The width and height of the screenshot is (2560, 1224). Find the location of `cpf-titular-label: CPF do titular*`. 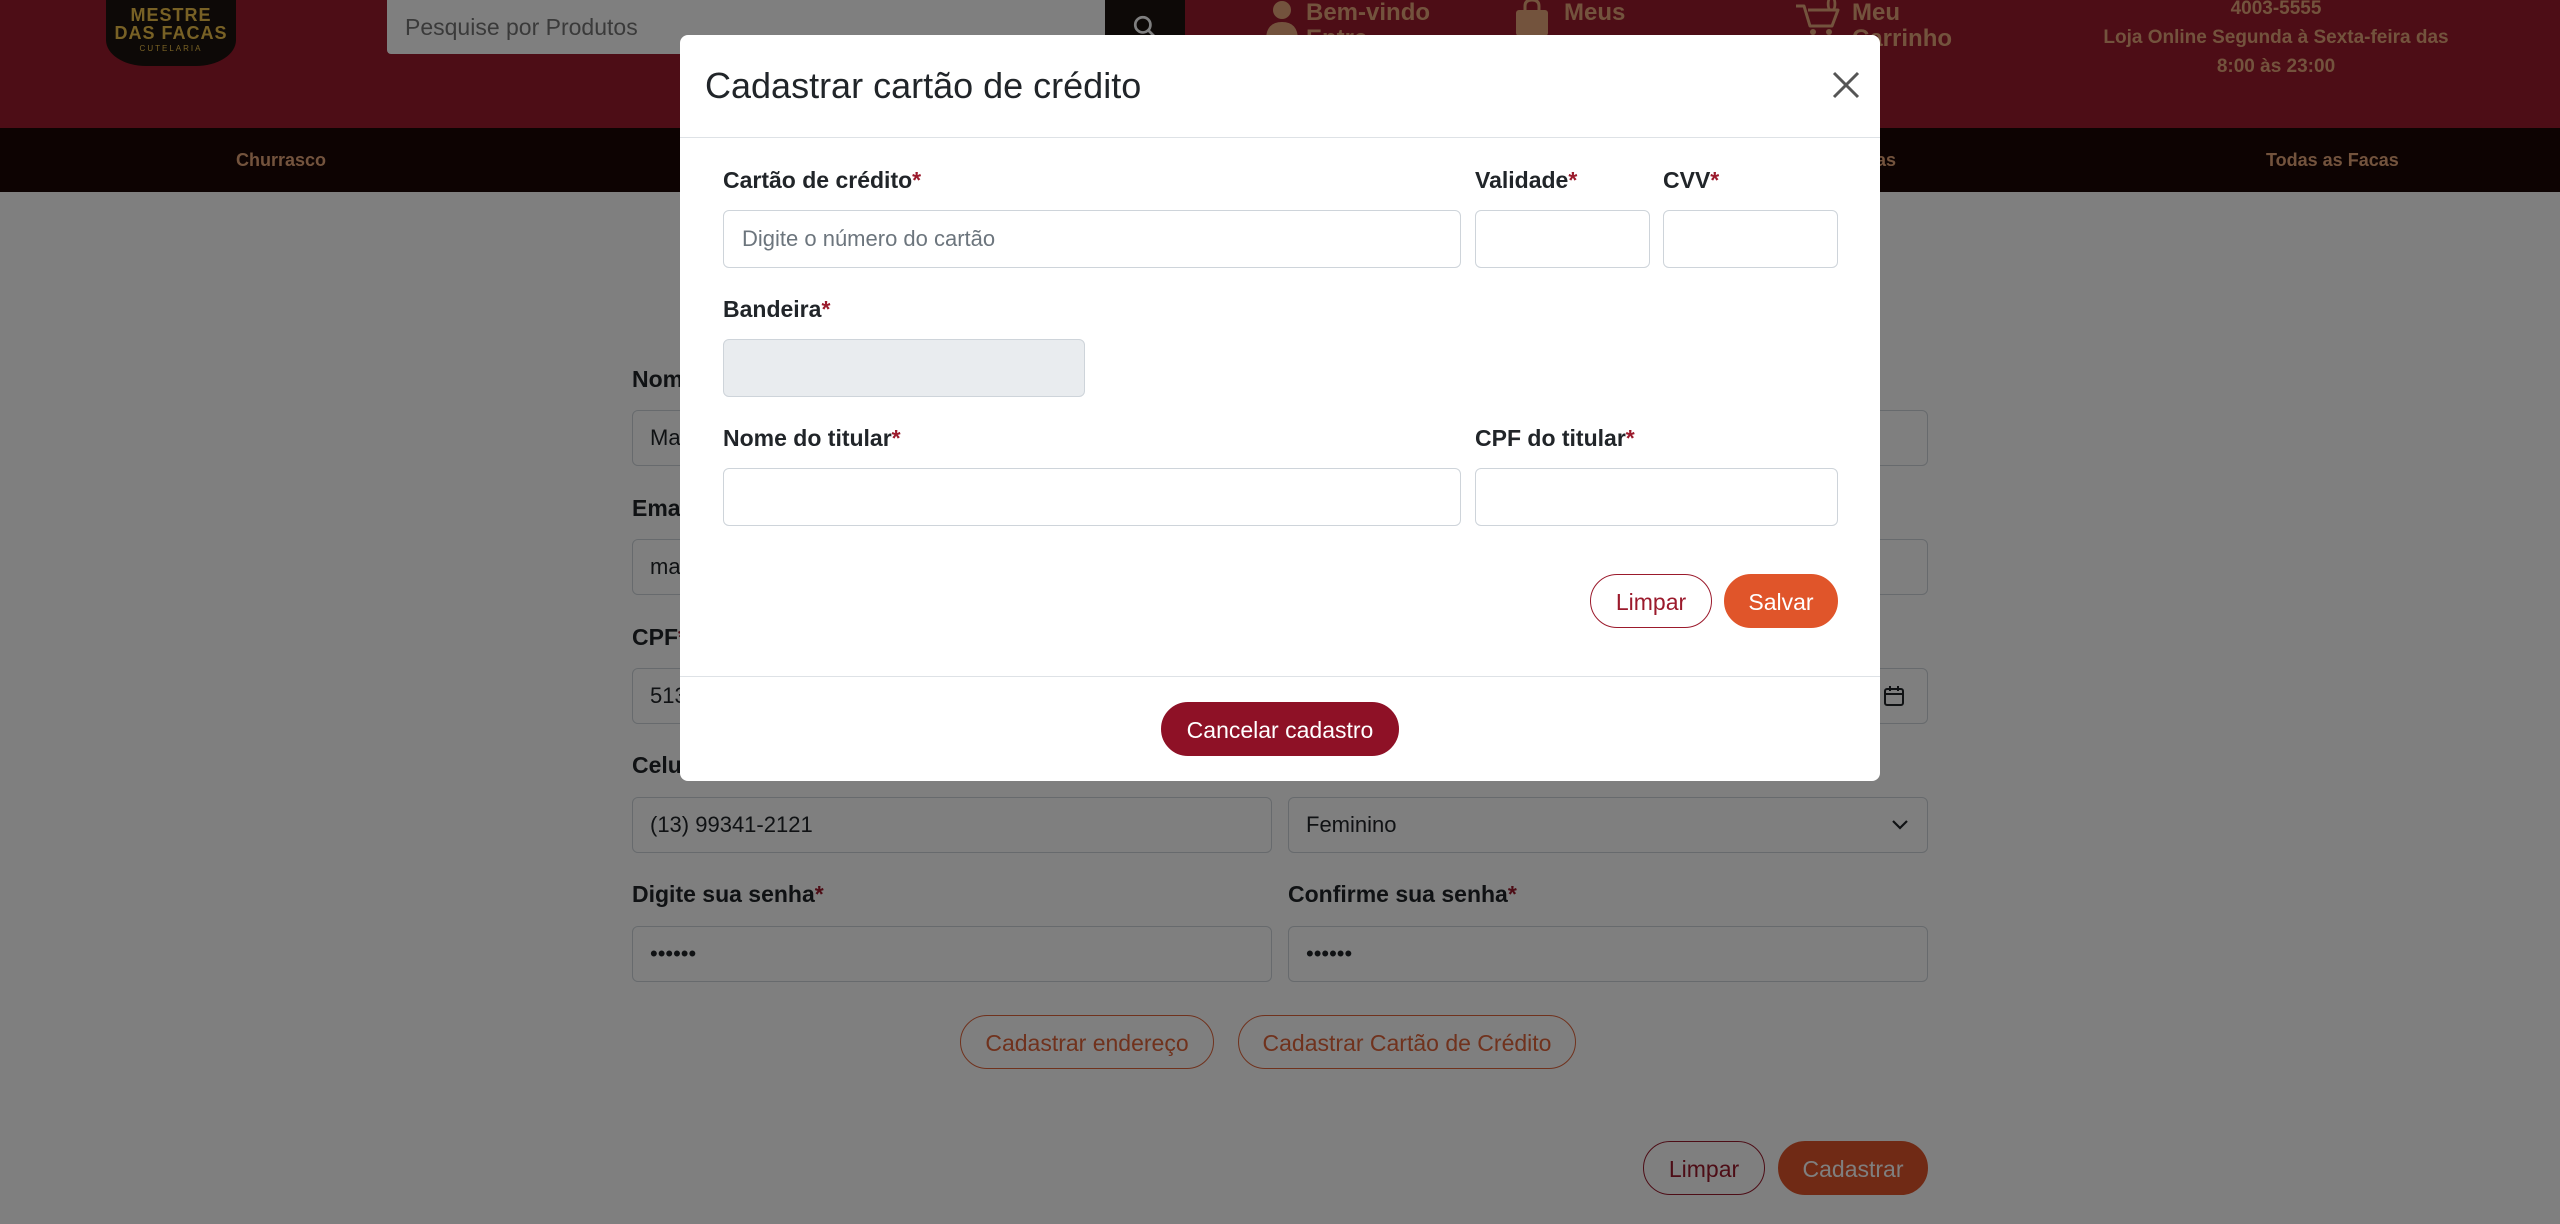

cpf-titular-label: CPF do titular* is located at coordinates (1555, 438).